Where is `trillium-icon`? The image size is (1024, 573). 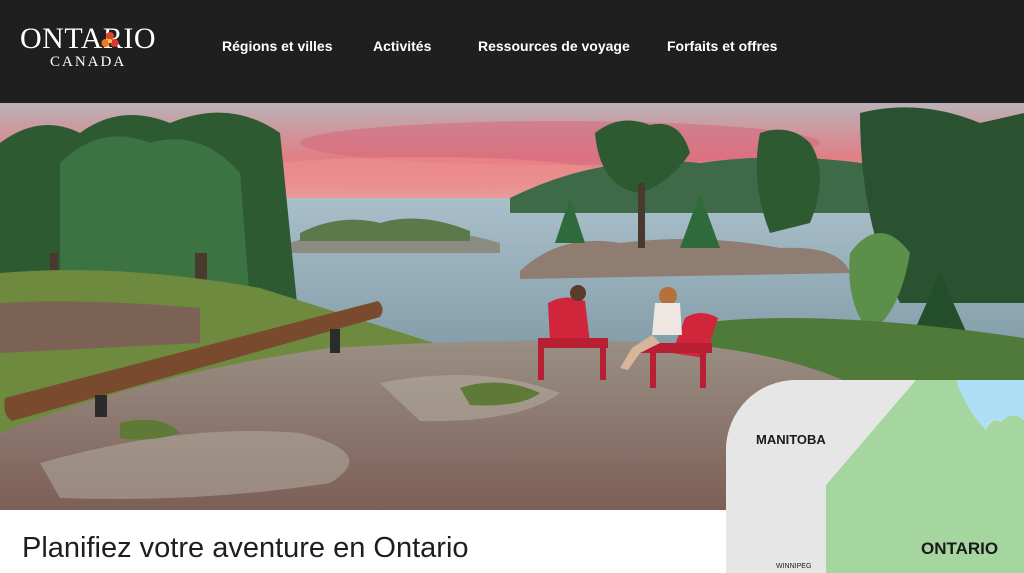
trillium-icon is located at coordinates (110, 39).